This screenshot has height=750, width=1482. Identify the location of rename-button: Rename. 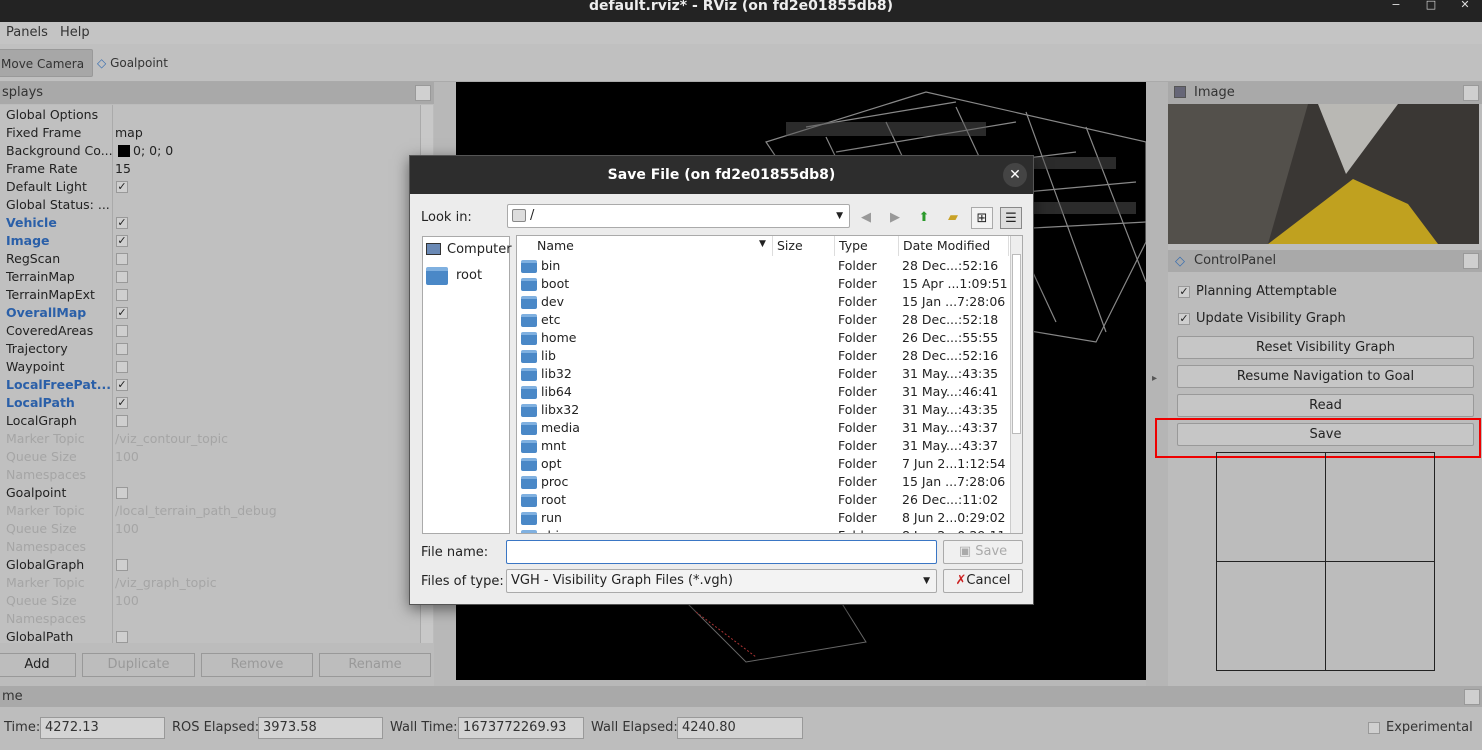
(375, 665).